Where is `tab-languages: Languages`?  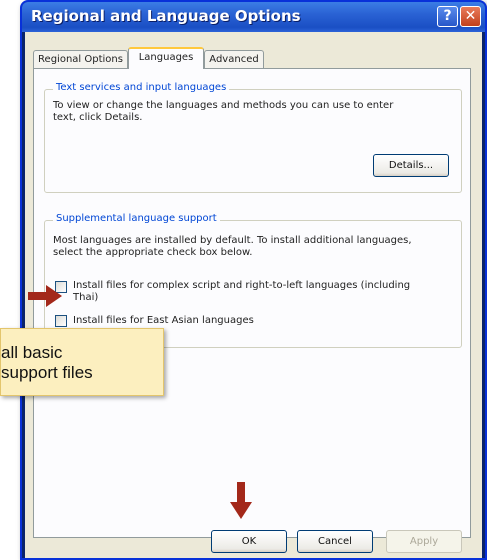
tab-languages: Languages is located at coordinates (166, 58).